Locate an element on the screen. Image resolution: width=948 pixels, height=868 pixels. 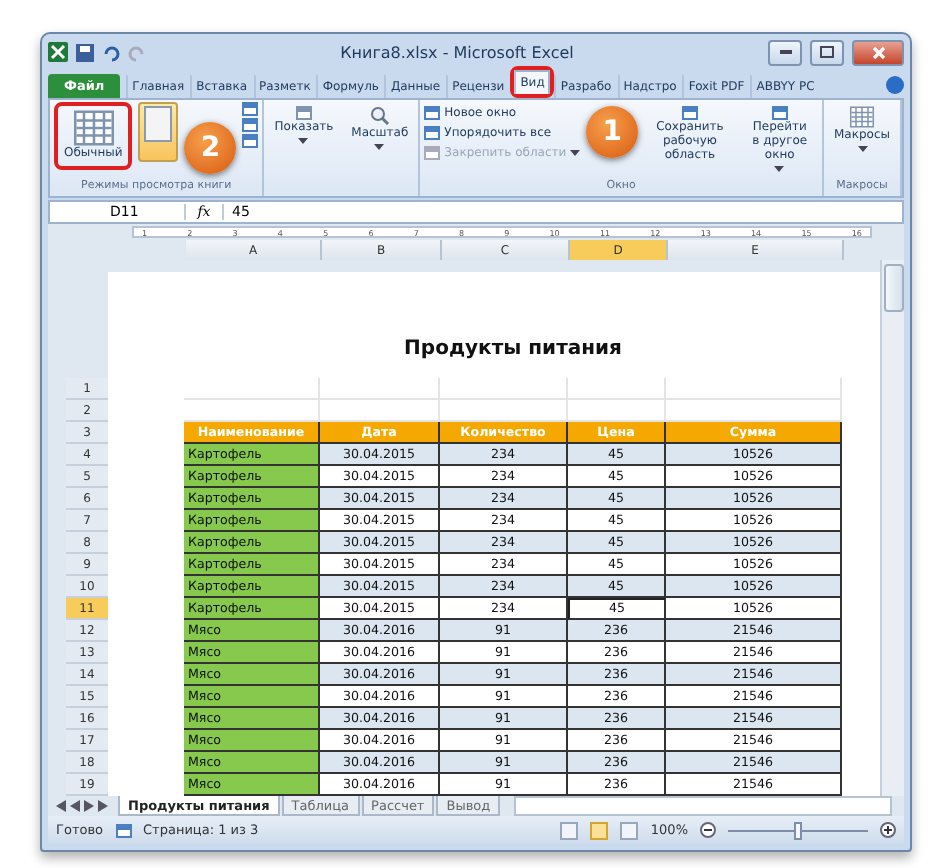
close-button is located at coordinates (878, 52).